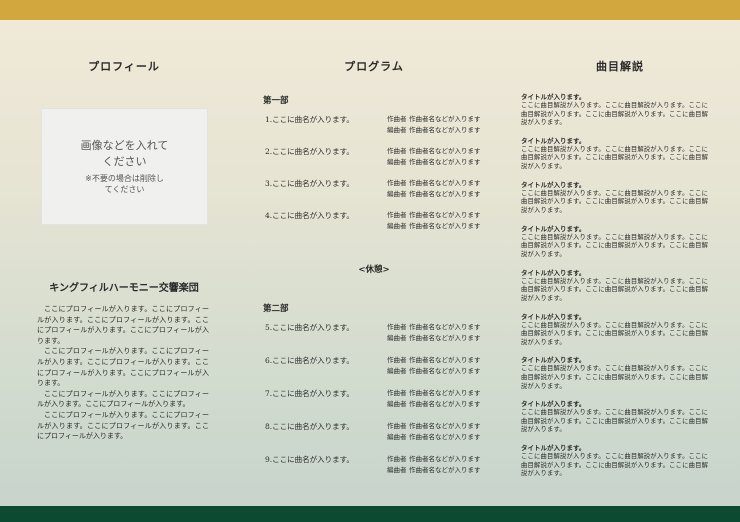 The image size is (740, 522). I want to click on profile-heading: プロフィール, so click(124, 66).